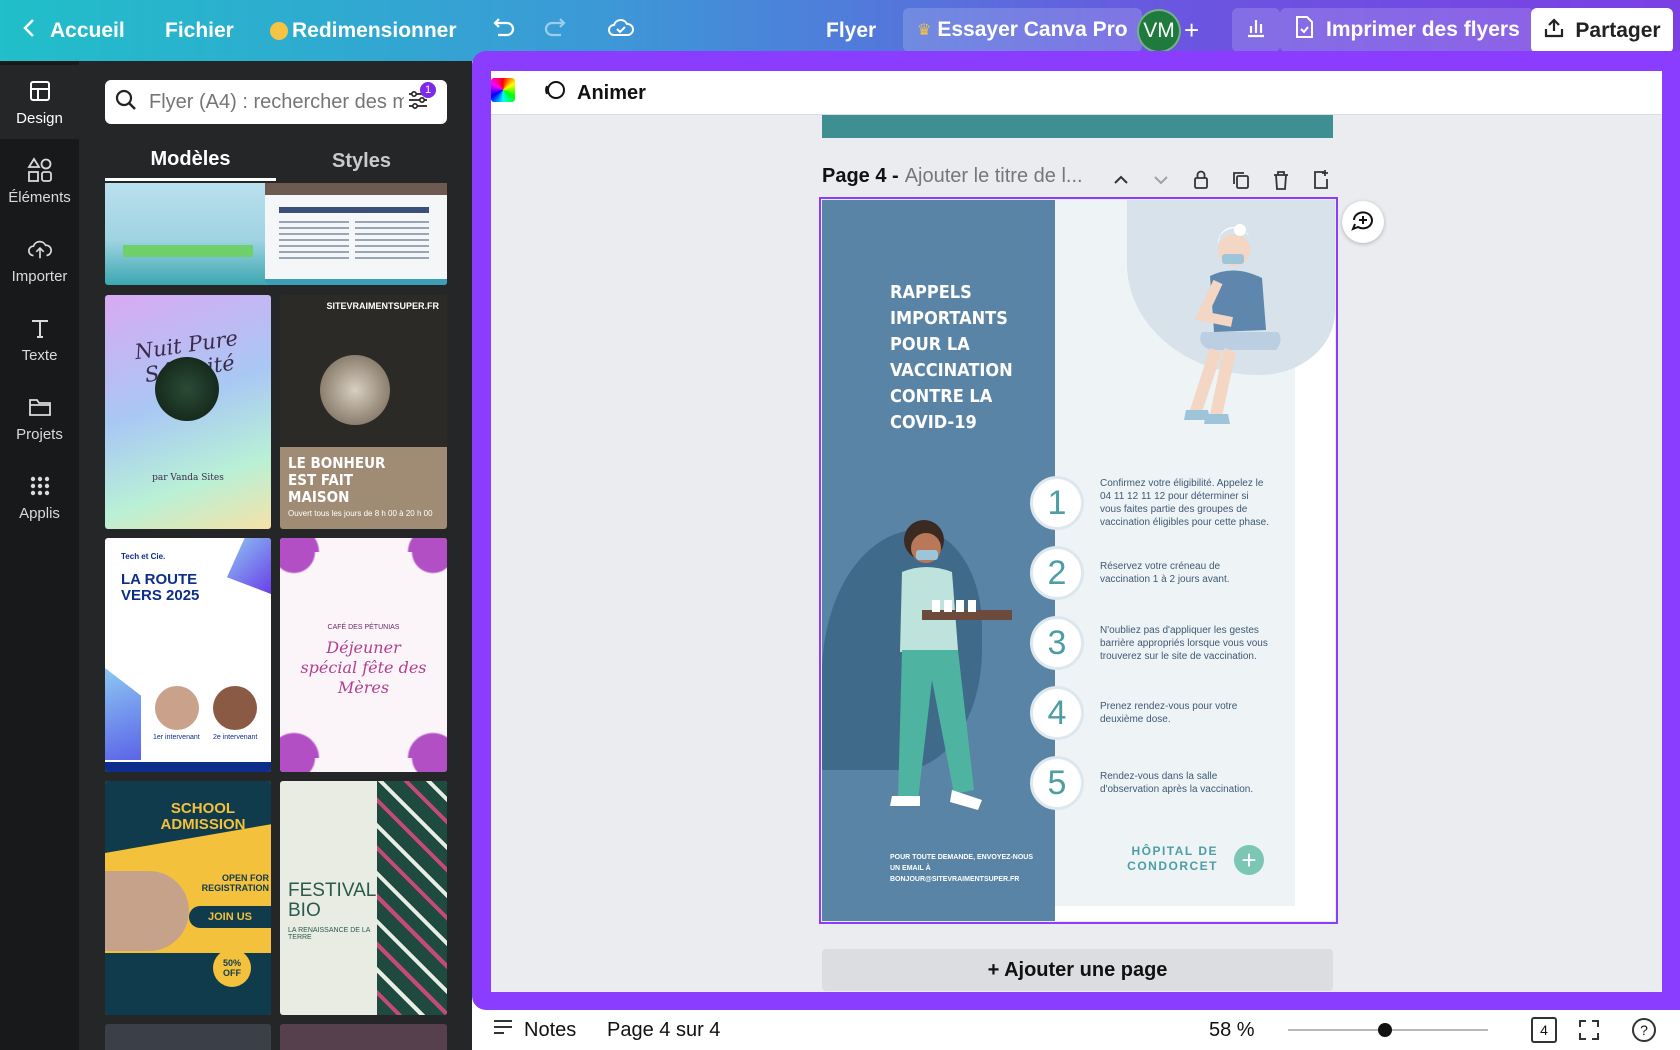 Image resolution: width=1680 pixels, height=1050 pixels. I want to click on filter-button: 1, so click(420, 99).